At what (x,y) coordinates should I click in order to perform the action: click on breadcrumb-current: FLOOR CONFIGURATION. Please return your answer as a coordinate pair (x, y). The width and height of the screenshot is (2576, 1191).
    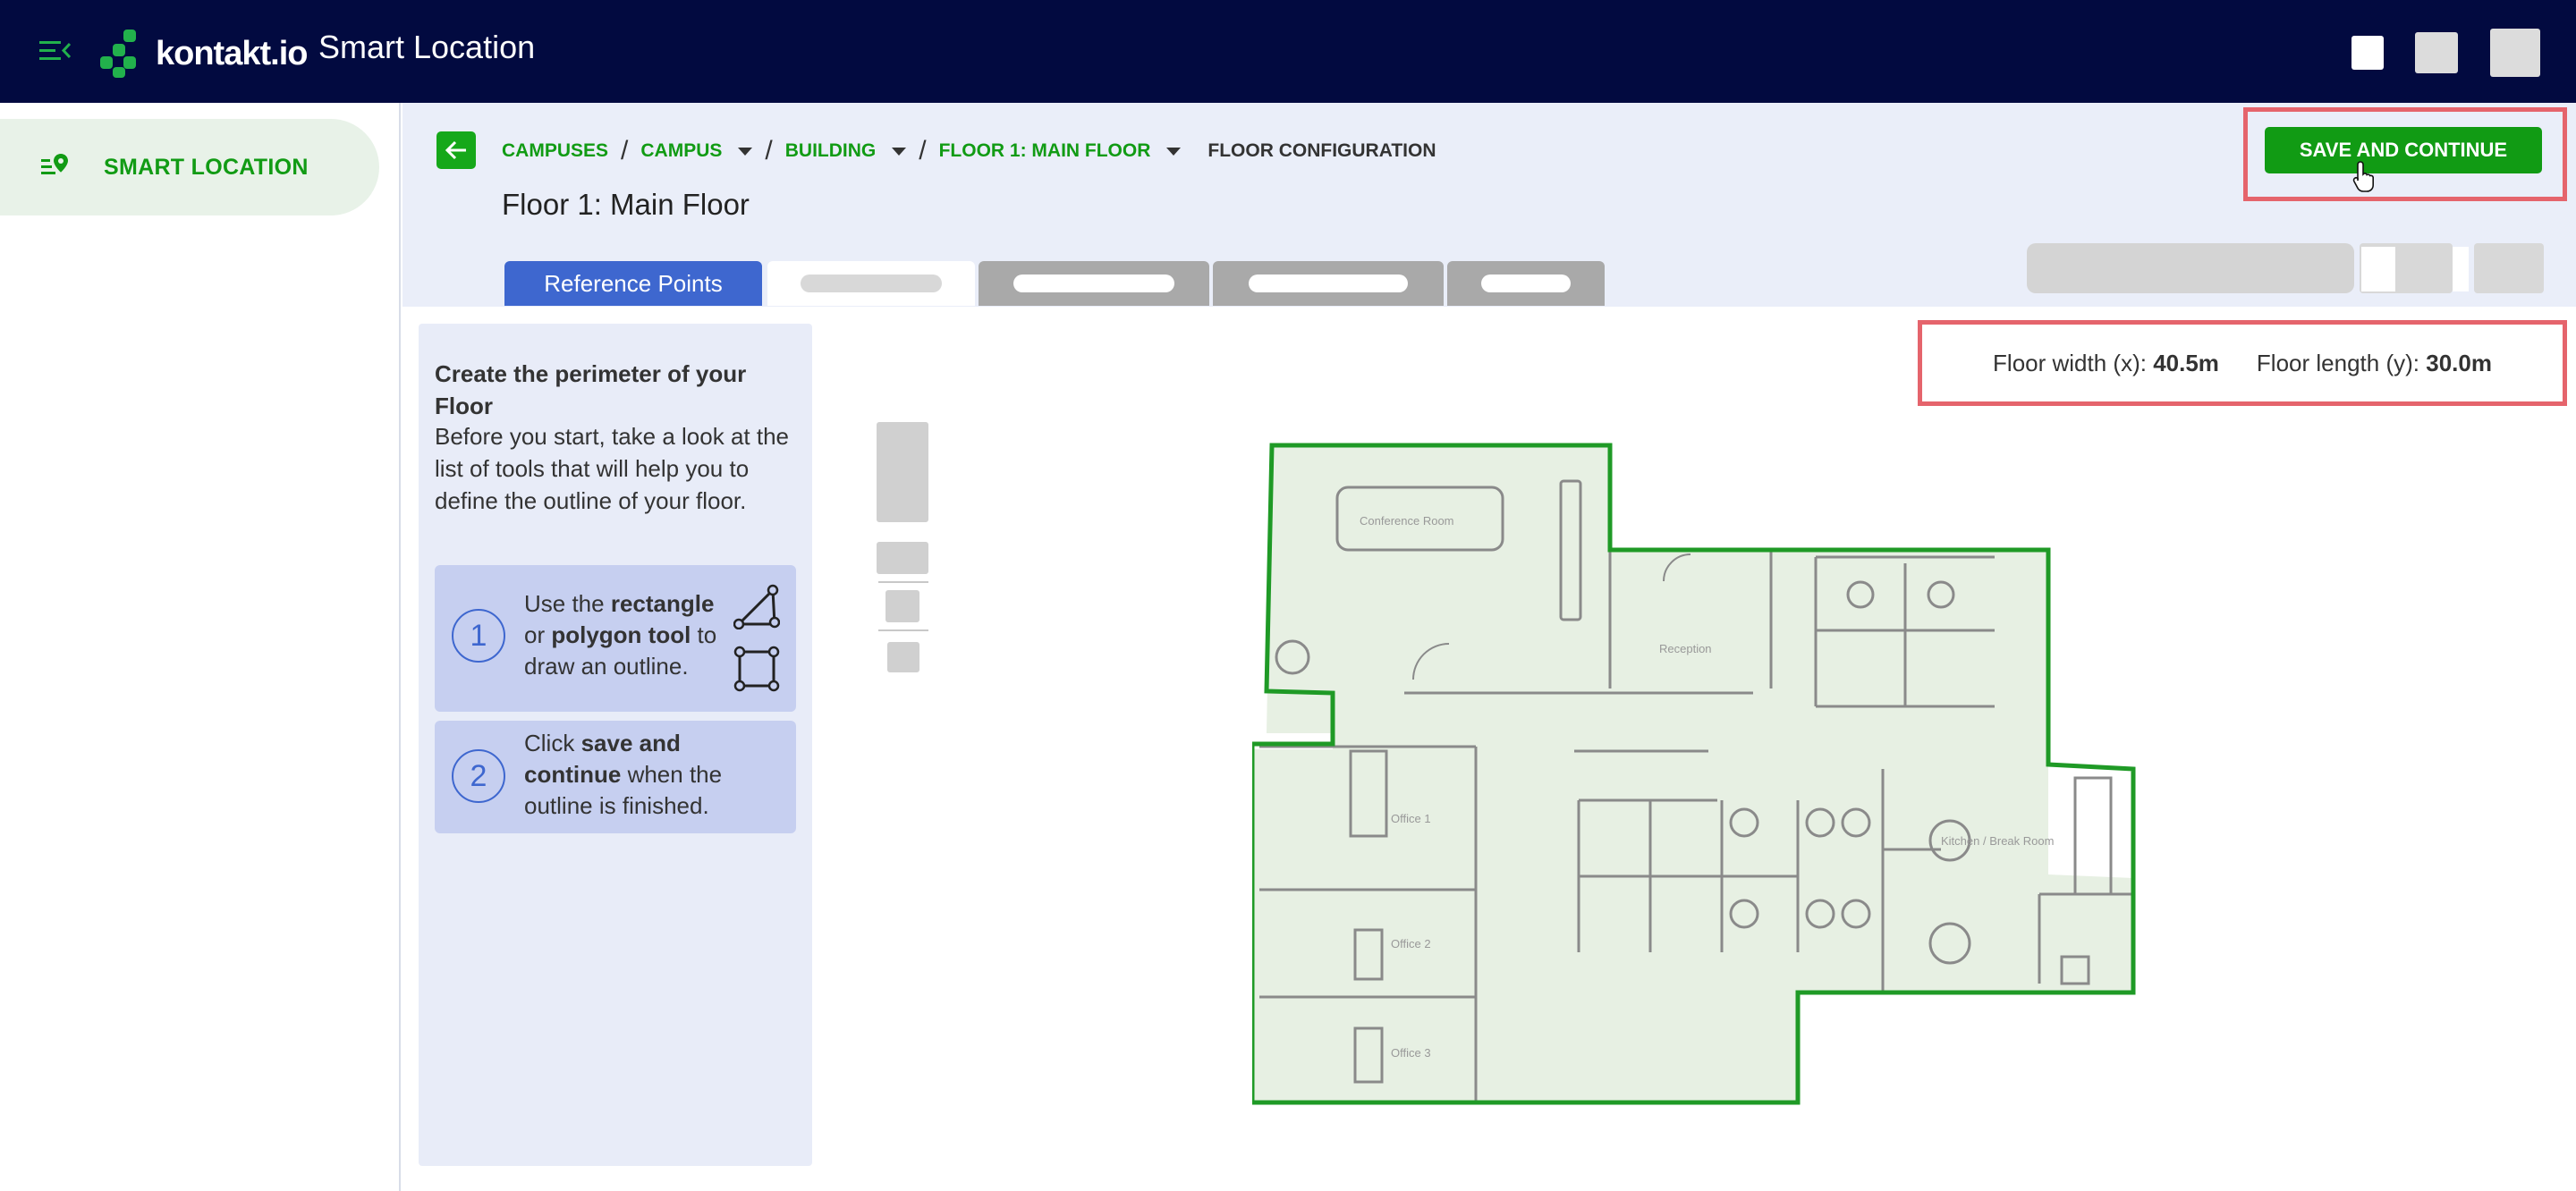
    Looking at the image, I should click on (1322, 150).